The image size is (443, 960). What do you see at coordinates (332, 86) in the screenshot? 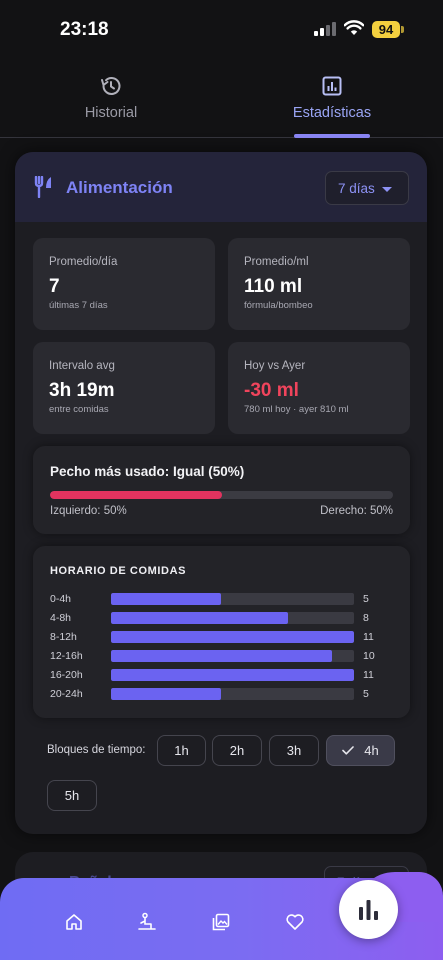
I see `chart-icon` at bounding box center [332, 86].